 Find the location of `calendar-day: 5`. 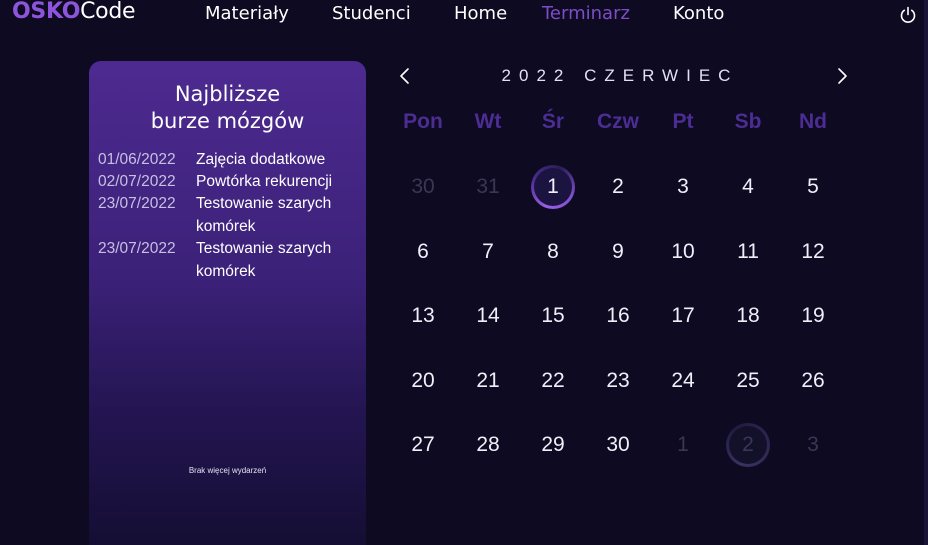

calendar-day: 5 is located at coordinates (813, 187).